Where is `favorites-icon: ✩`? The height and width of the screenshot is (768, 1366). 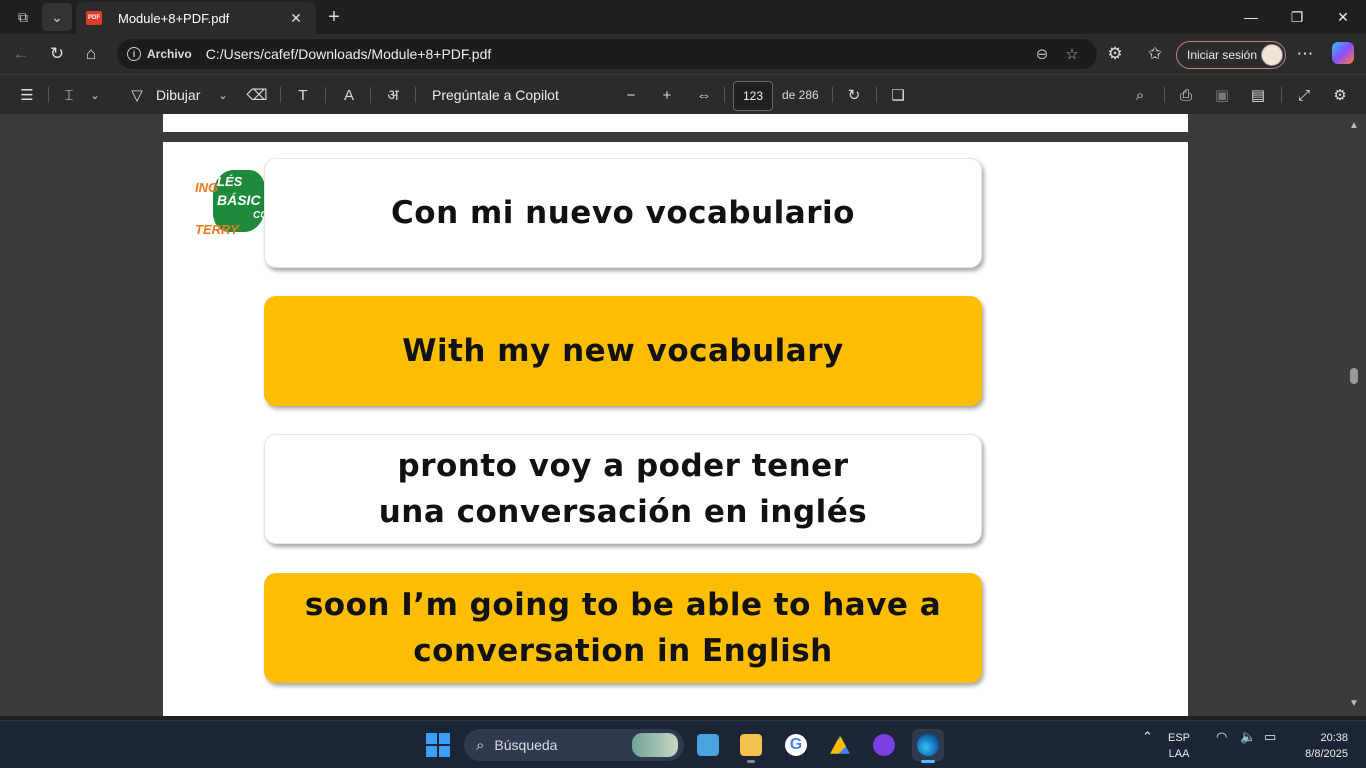 favorites-icon: ✩ is located at coordinates (1155, 54).